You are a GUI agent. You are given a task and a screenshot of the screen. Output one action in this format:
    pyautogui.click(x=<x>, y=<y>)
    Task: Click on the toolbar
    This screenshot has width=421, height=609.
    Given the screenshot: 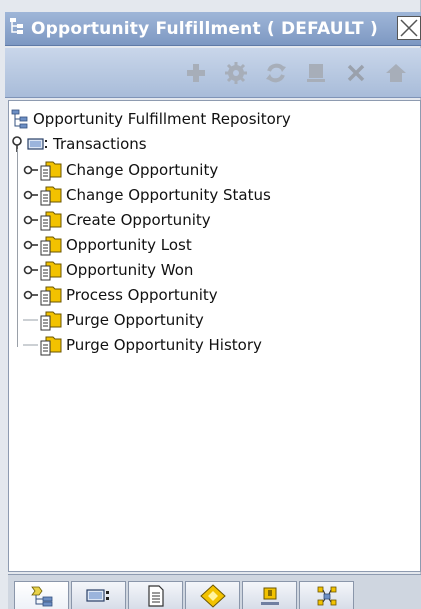 What is the action you would take?
    pyautogui.click(x=213, y=73)
    